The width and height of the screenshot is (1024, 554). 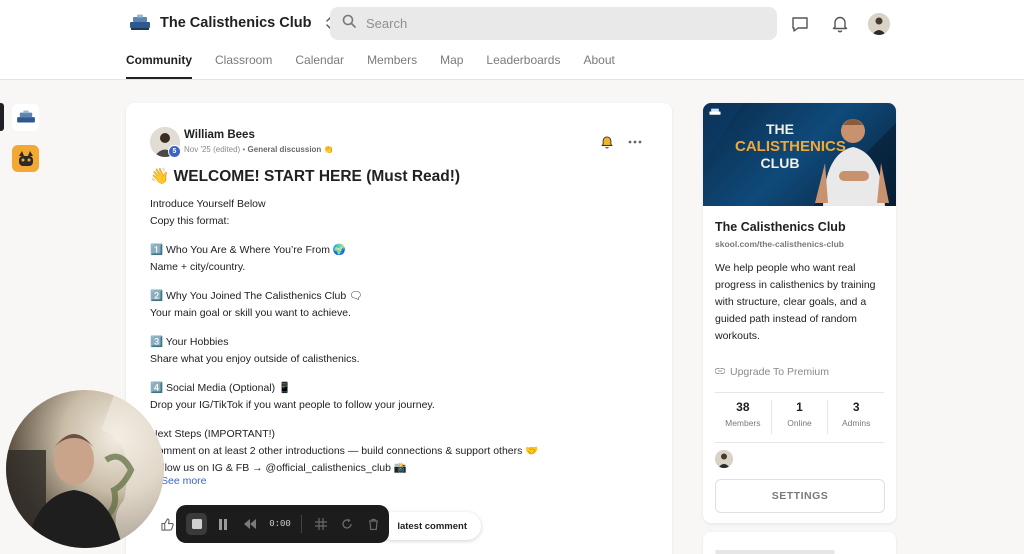 What do you see at coordinates (715, 111) in the screenshot?
I see `banner-logo-icon` at bounding box center [715, 111].